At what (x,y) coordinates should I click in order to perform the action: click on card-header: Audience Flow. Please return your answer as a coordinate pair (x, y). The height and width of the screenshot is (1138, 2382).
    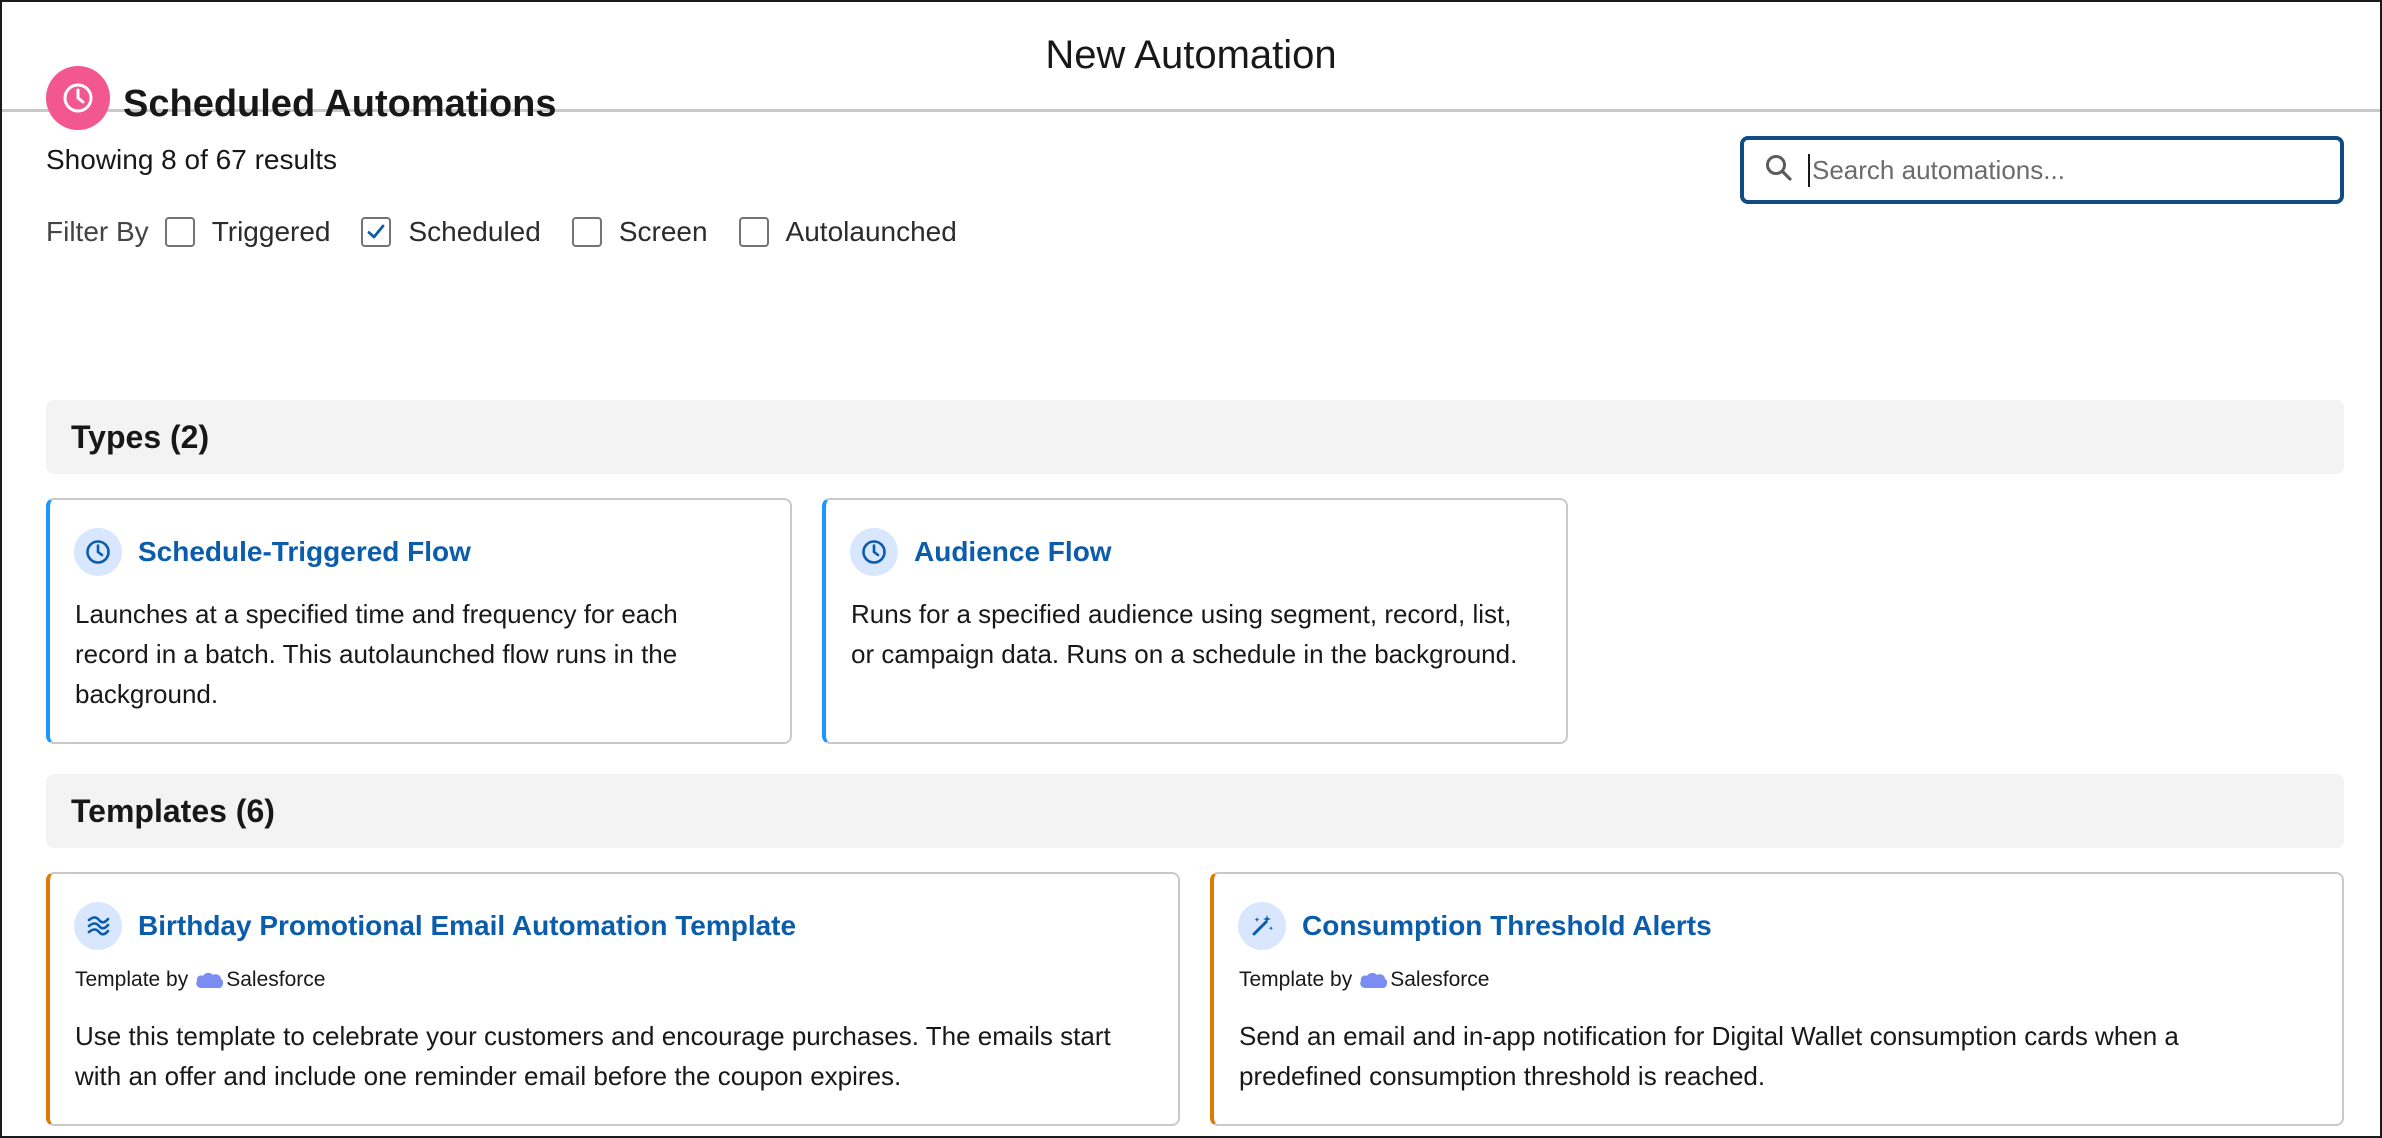
    Looking at the image, I should click on (981, 552).